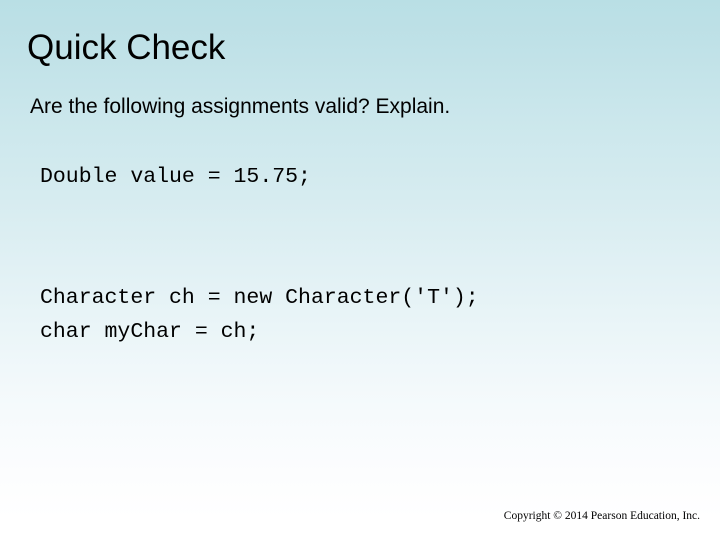 This screenshot has height=540, width=720. I want to click on page-title: Quick Check, so click(126, 47).